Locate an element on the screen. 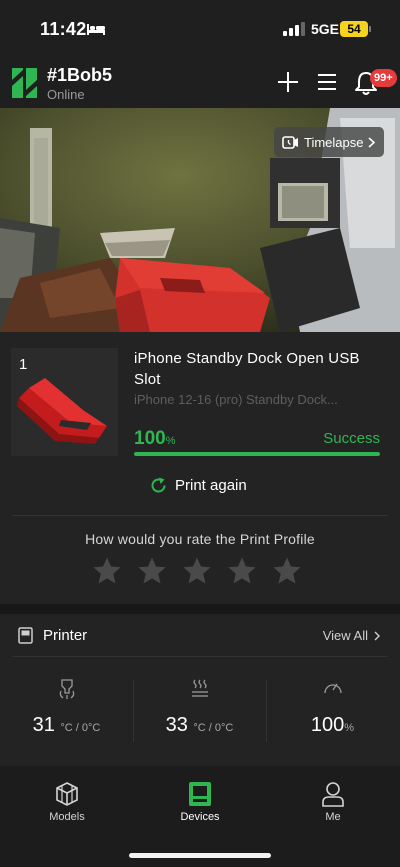 Image resolution: width=400 pixels, height=867 pixels. bed-temp-metric: 33 °C / 0°C is located at coordinates (199, 714).